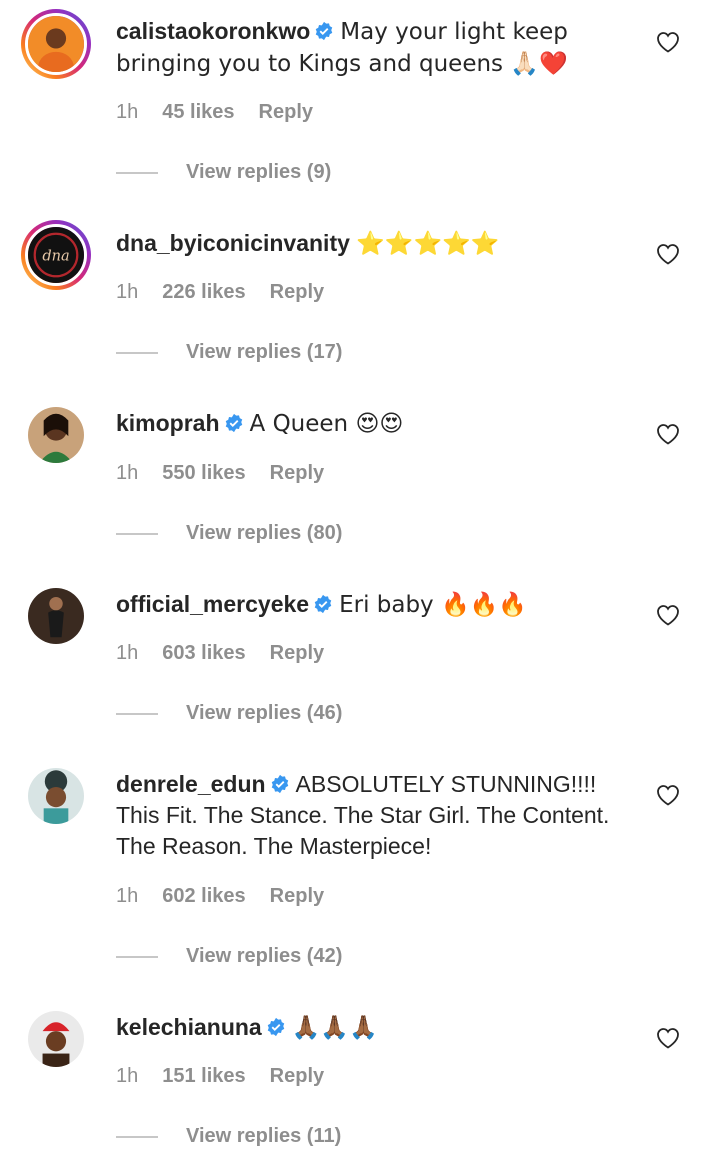  I want to click on svg-text: dna, so click(55, 256).